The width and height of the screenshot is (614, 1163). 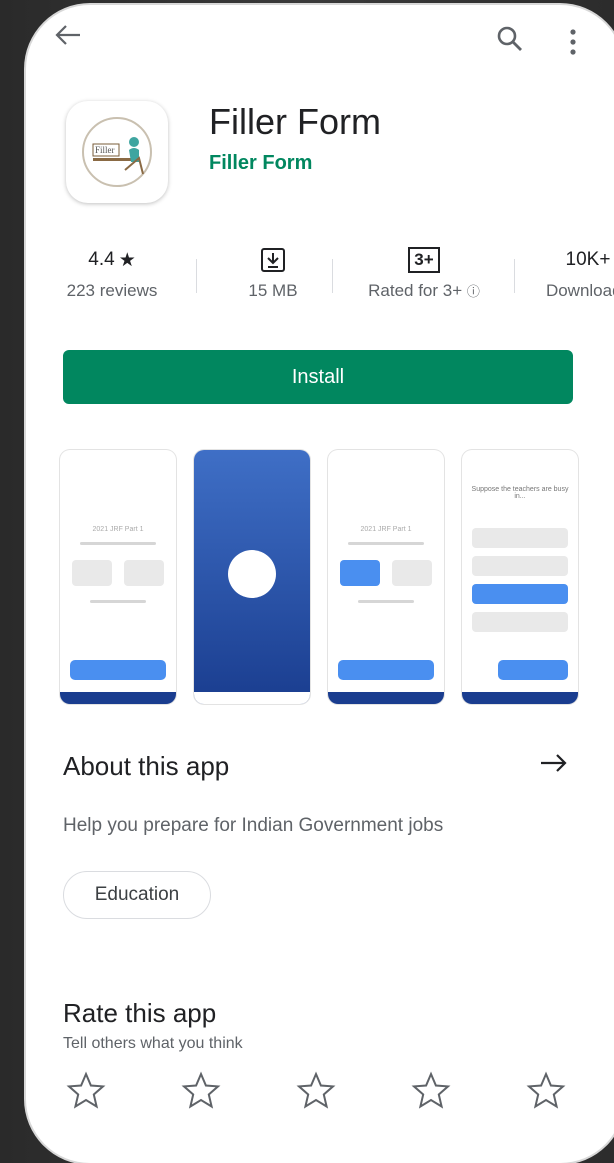 I want to click on download-icon, so click(x=273, y=260).